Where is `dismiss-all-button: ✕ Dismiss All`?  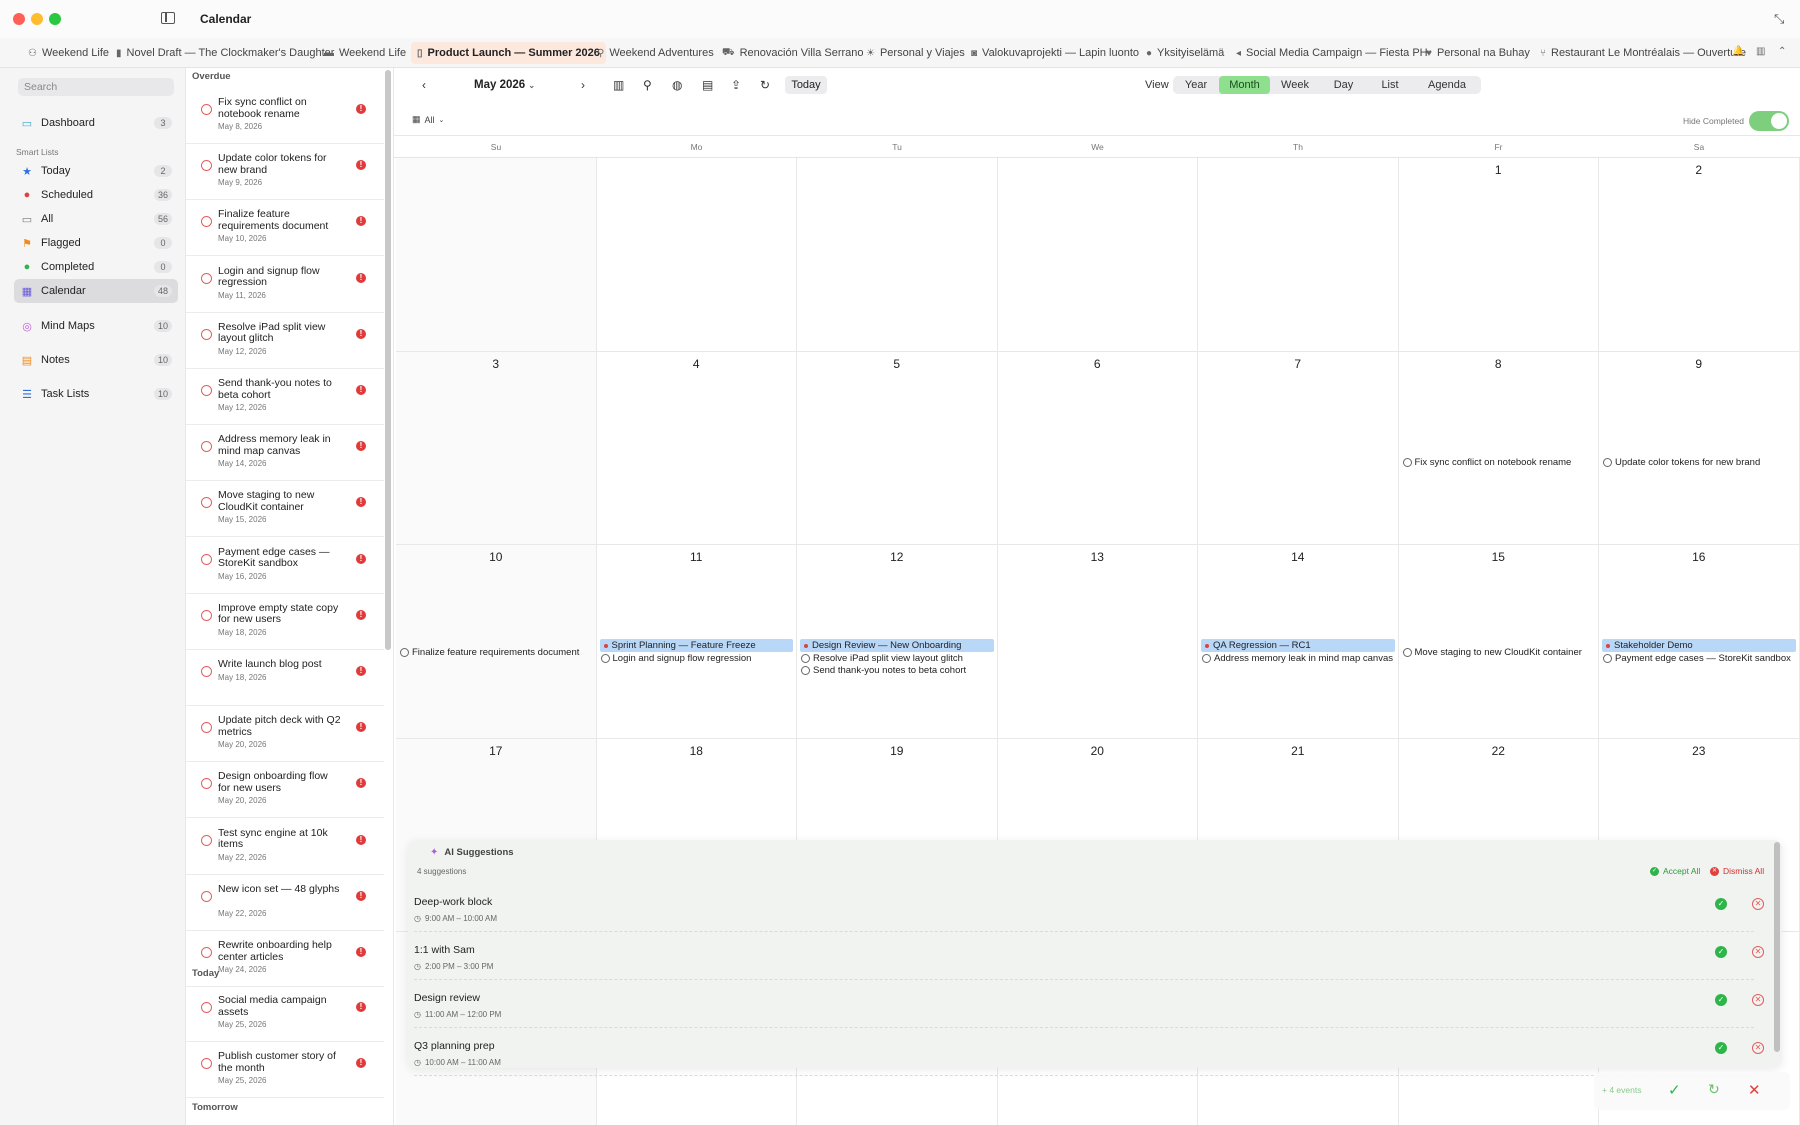
dismiss-all-button: ✕ Dismiss All is located at coordinates (1737, 871).